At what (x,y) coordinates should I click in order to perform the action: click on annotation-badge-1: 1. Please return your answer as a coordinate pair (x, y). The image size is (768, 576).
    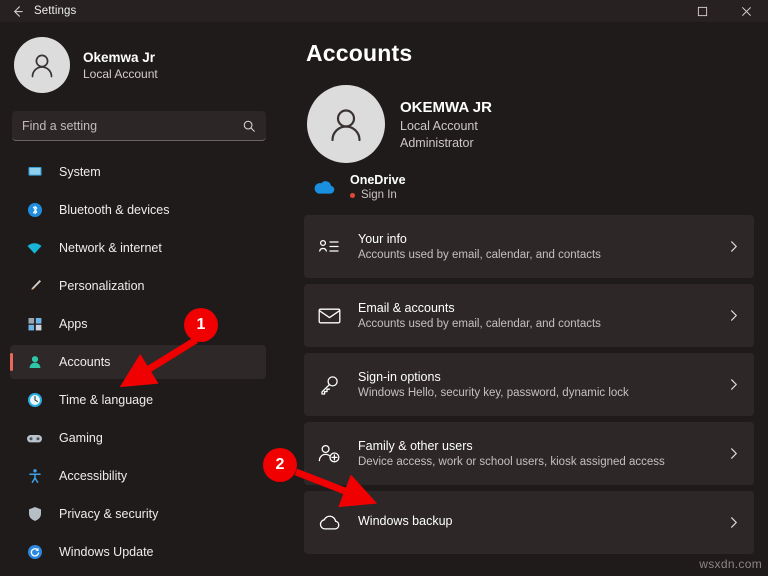
    Looking at the image, I should click on (201, 325).